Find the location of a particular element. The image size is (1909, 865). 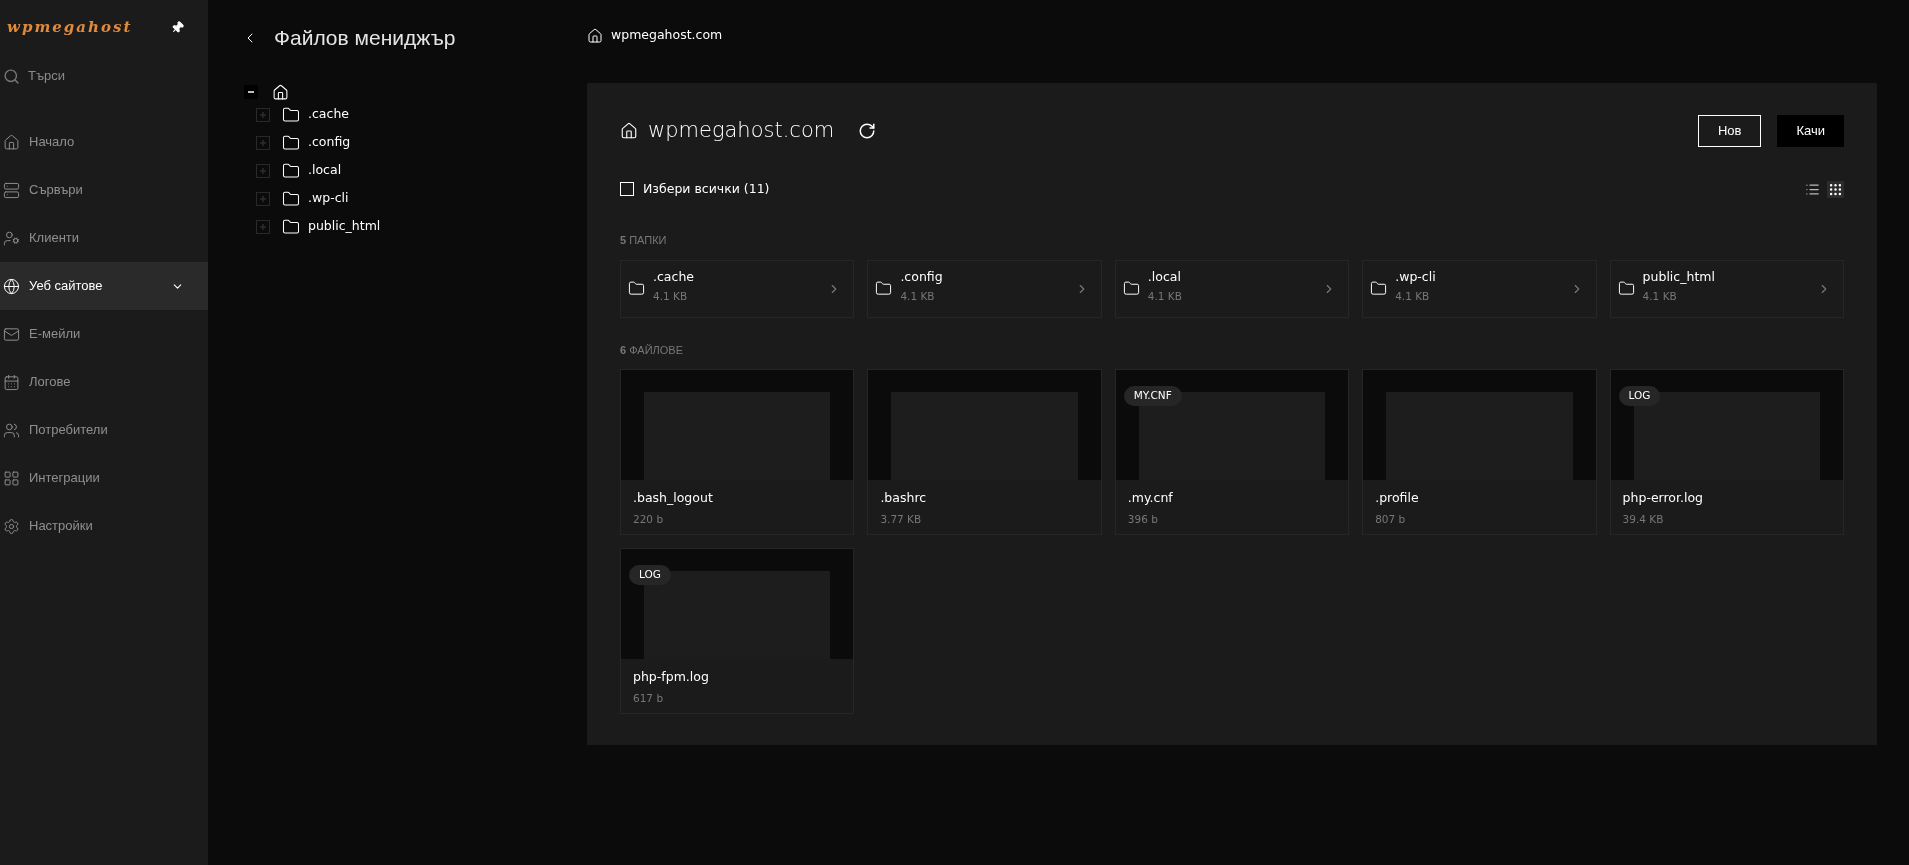

nav-item: Интеграции is located at coordinates (104, 478).